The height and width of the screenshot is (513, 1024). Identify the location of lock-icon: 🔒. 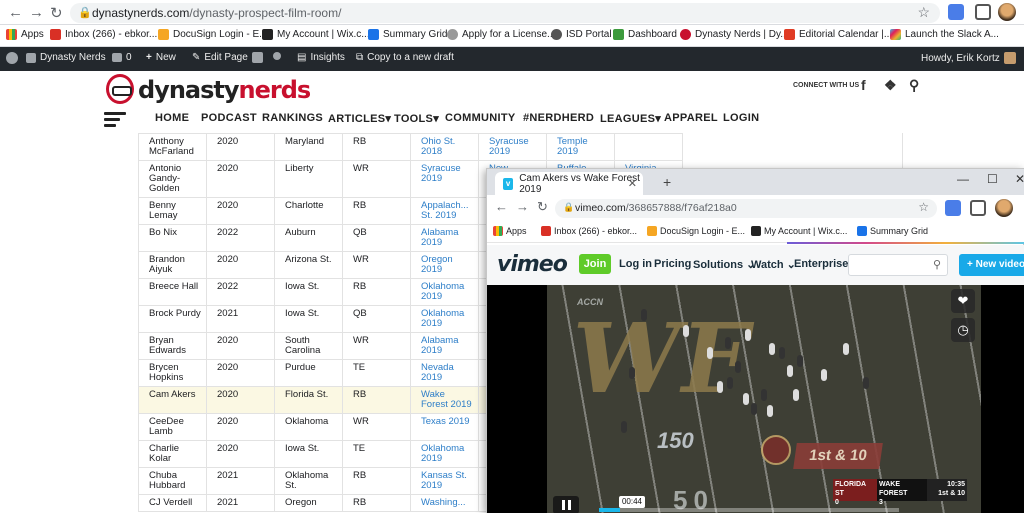
(85, 13).